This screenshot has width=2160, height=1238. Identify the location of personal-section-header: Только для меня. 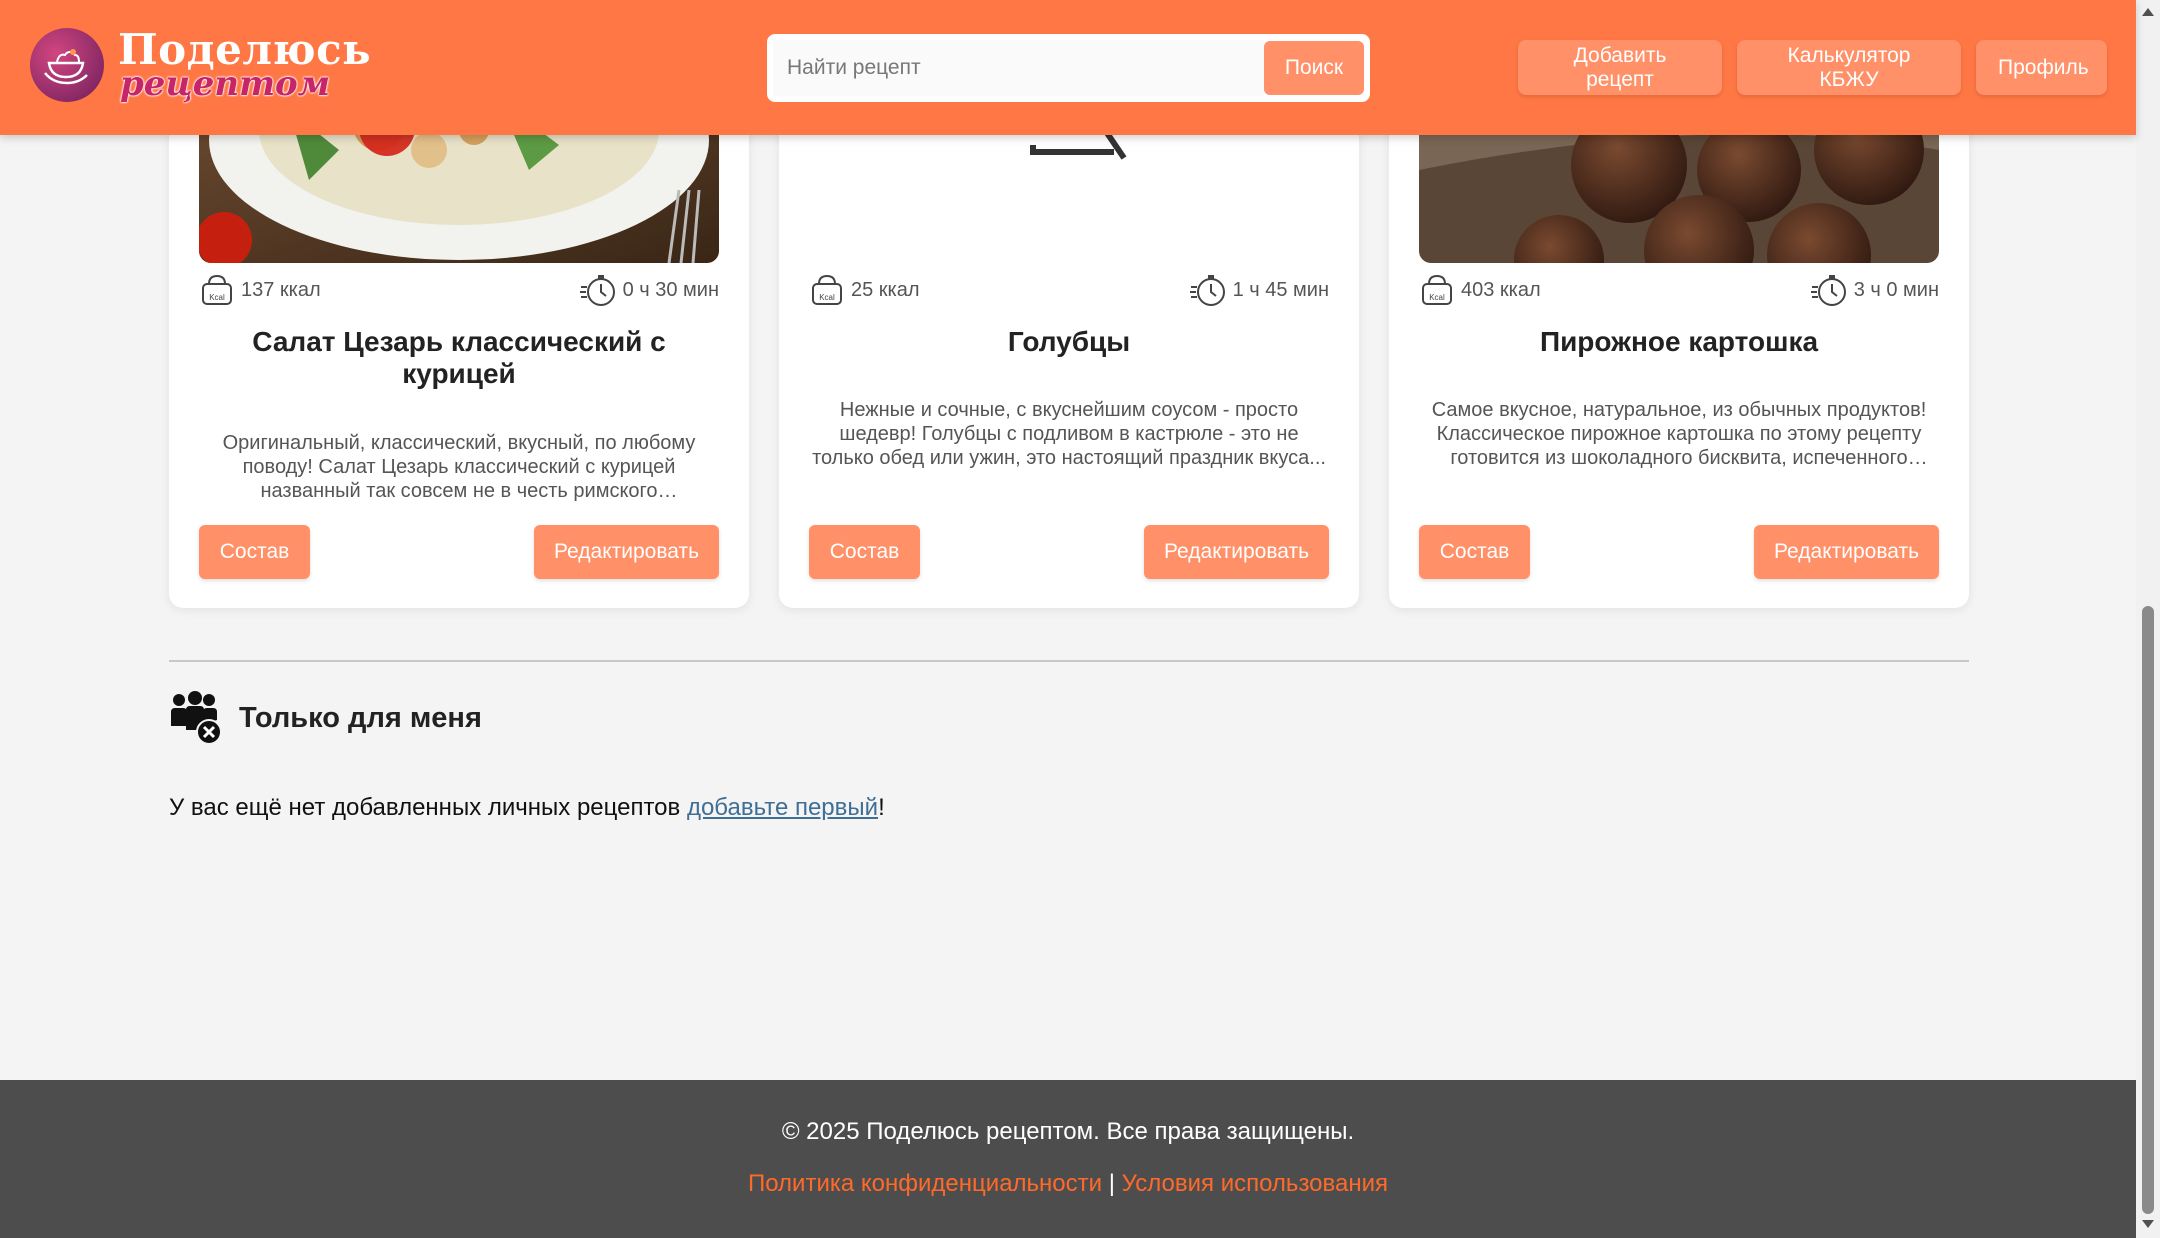
(325, 718).